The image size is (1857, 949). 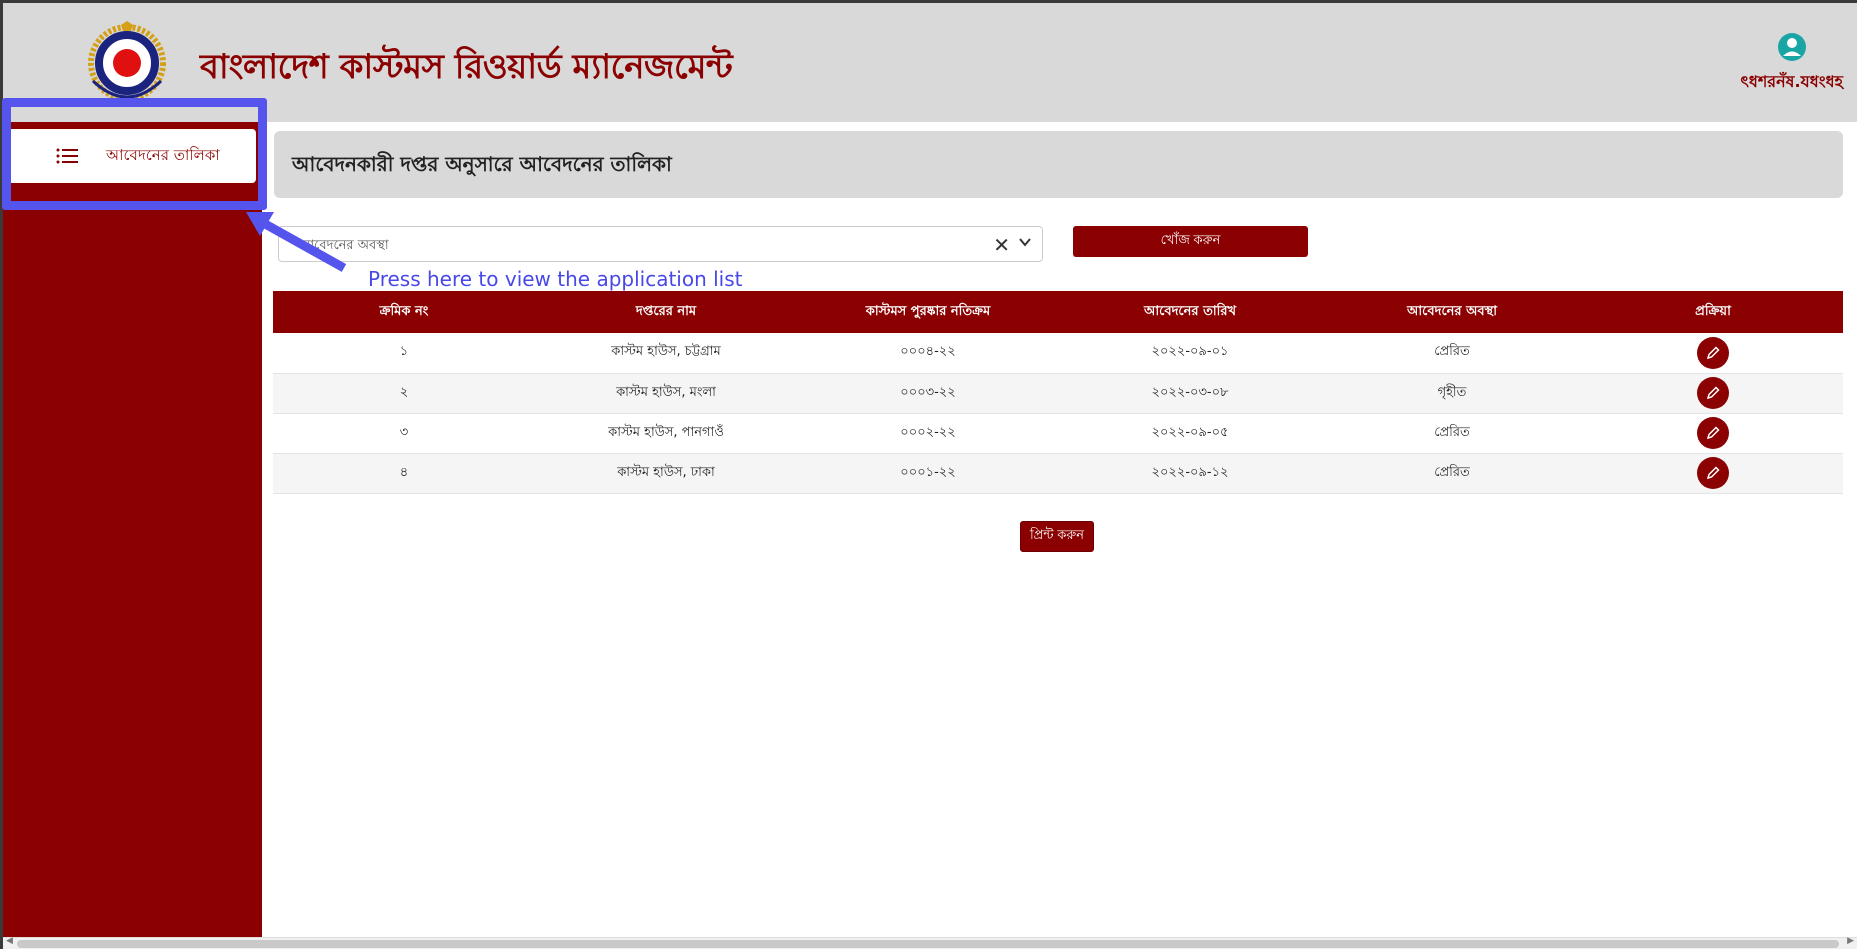 I want to click on column-header-serial: ক্রমিক নং, so click(x=404, y=312).